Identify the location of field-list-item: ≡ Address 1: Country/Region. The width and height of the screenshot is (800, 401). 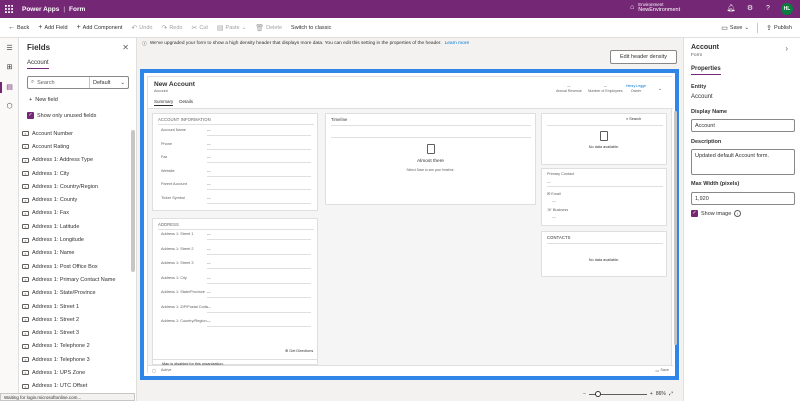
(76, 186).